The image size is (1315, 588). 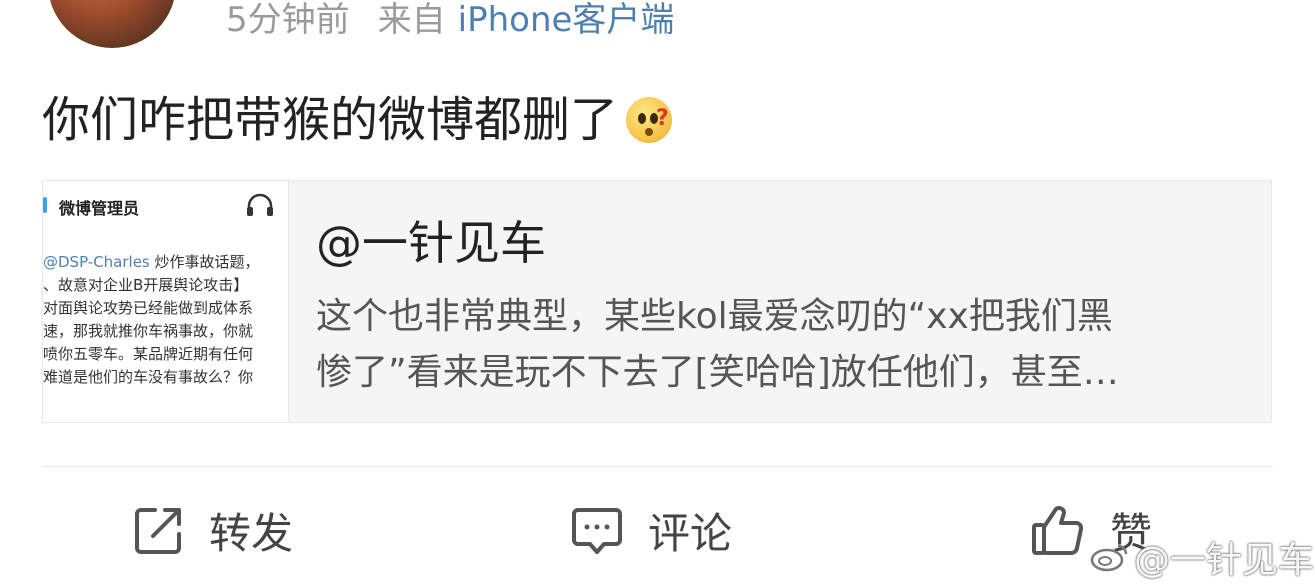 What do you see at coordinates (431, 243) in the screenshot?
I see `quoted-author: @一针见车` at bounding box center [431, 243].